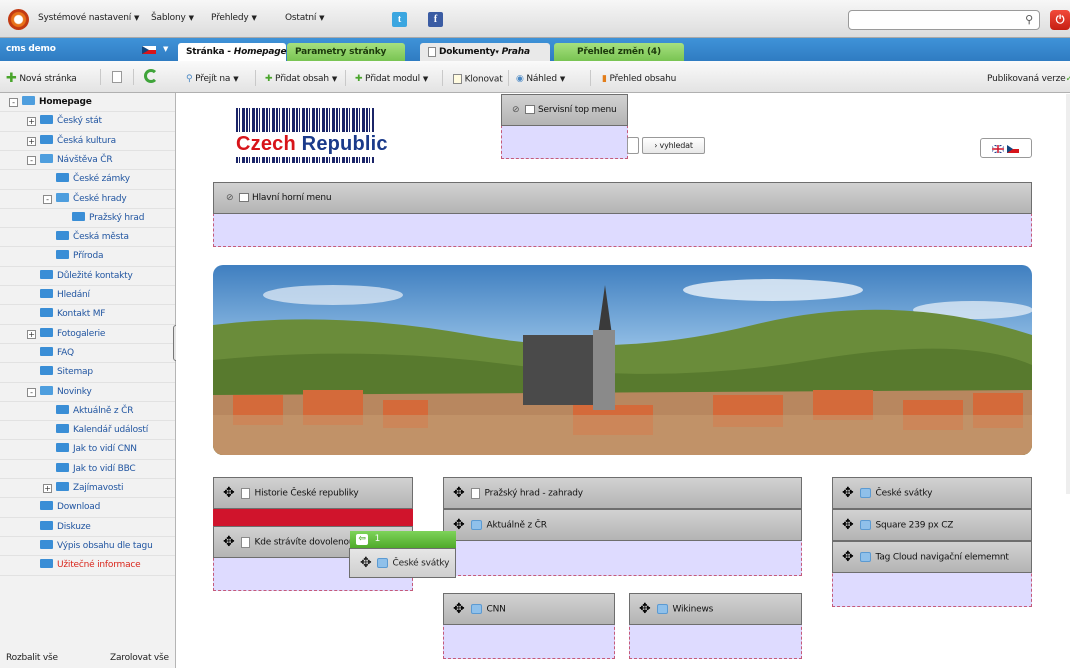  What do you see at coordinates (715, 609) in the screenshot?
I see `webpart-wikinews: ✥ Wikinews` at bounding box center [715, 609].